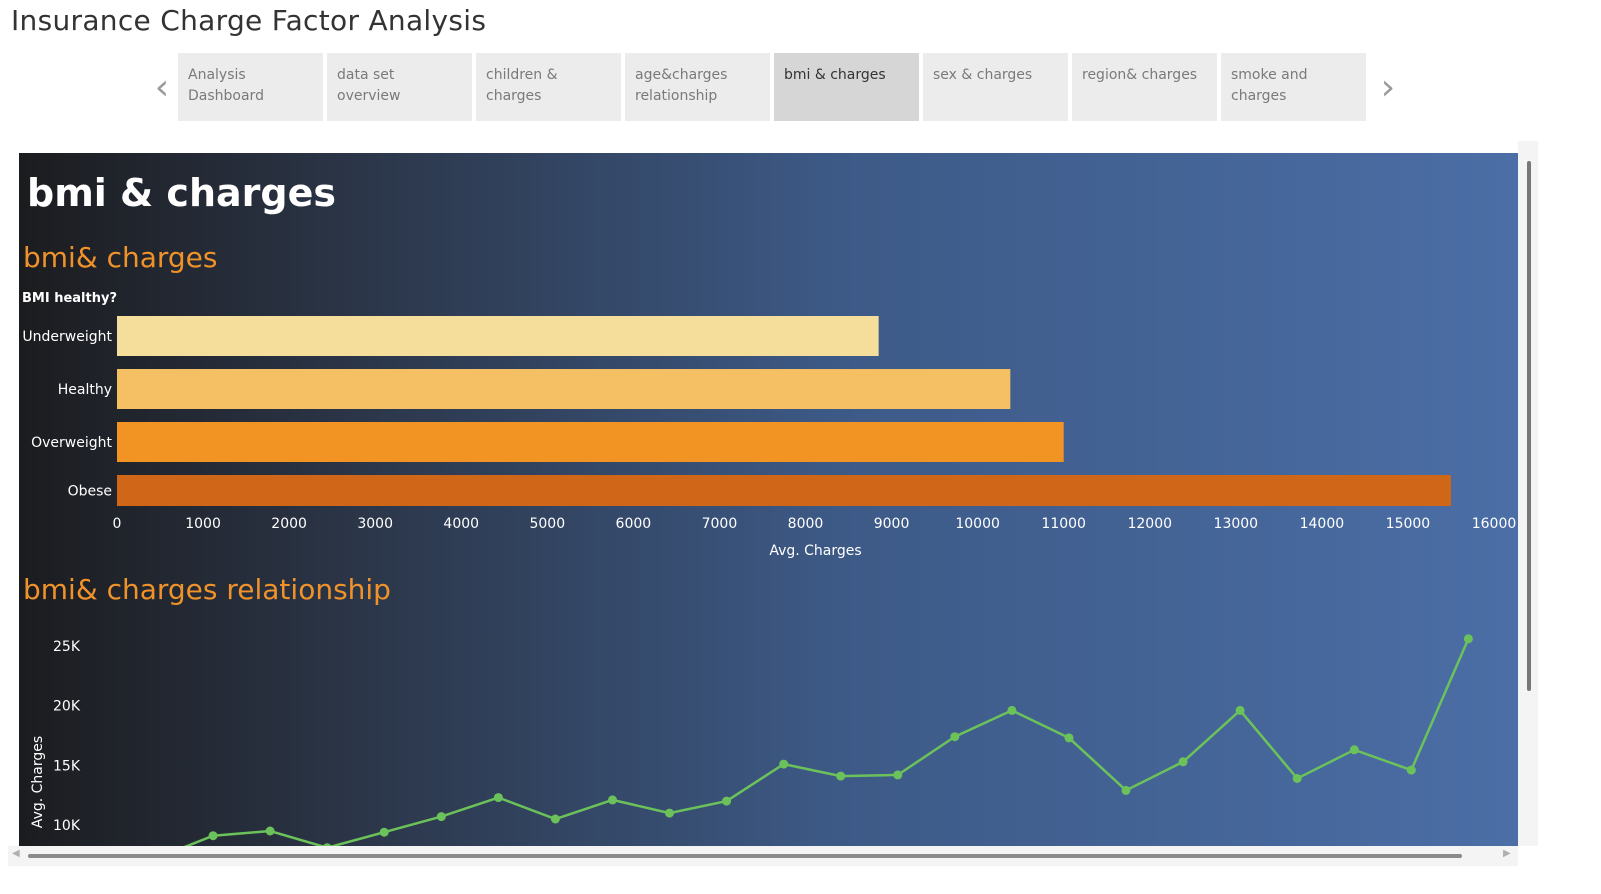 The image size is (1601, 894). I want to click on x-tick-label: 11000, so click(1063, 524).